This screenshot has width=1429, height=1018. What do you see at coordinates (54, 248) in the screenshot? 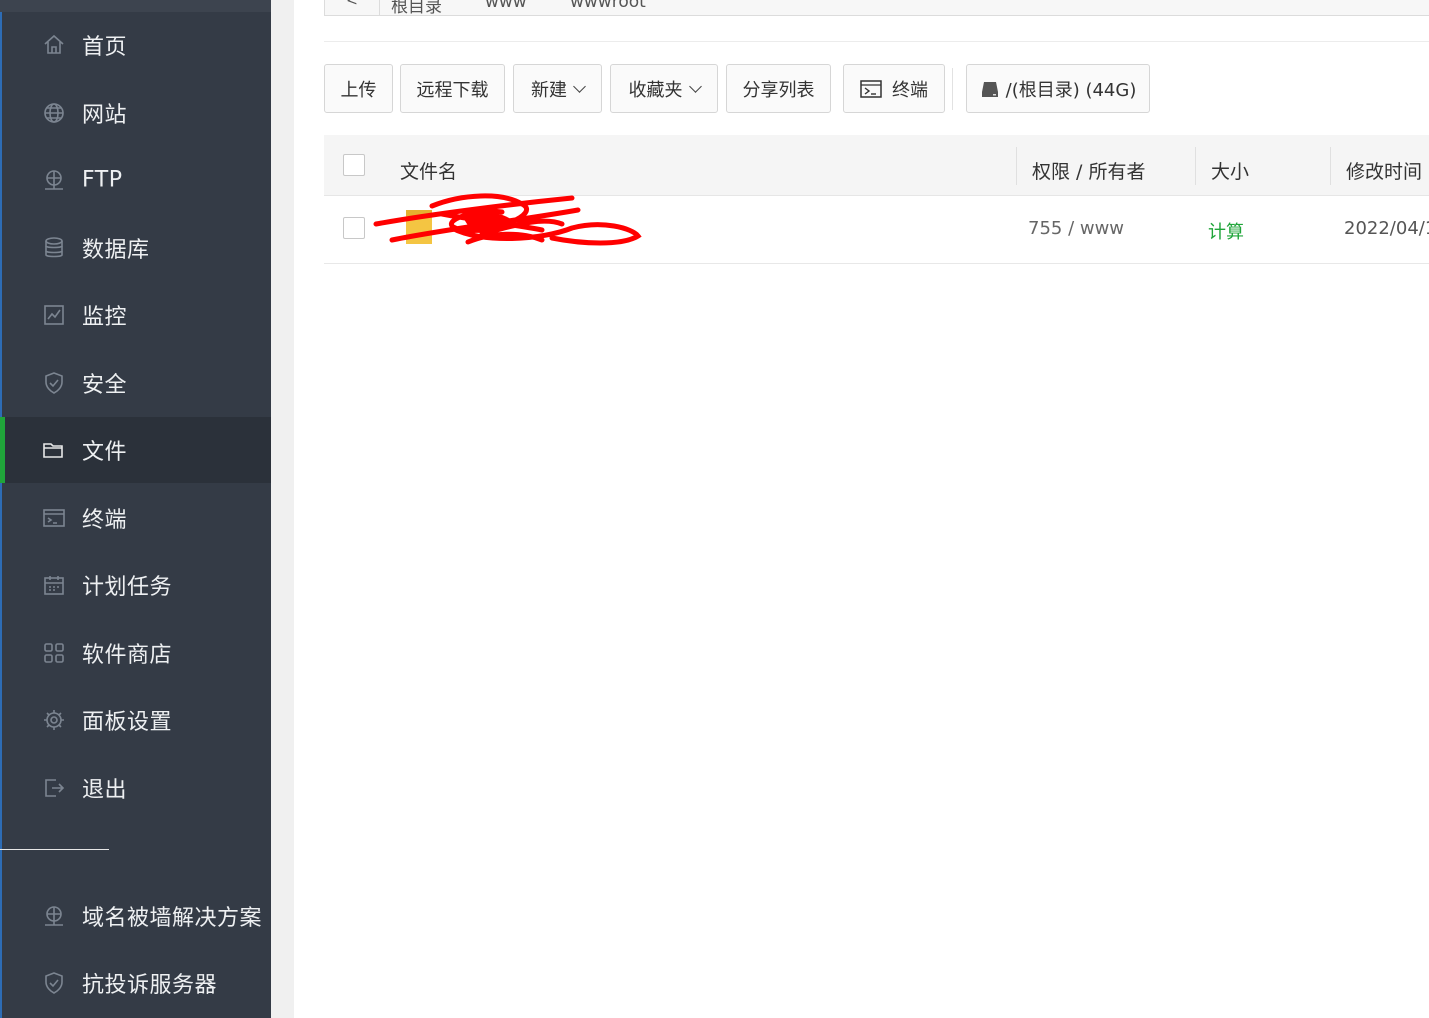
I see `database-icon` at bounding box center [54, 248].